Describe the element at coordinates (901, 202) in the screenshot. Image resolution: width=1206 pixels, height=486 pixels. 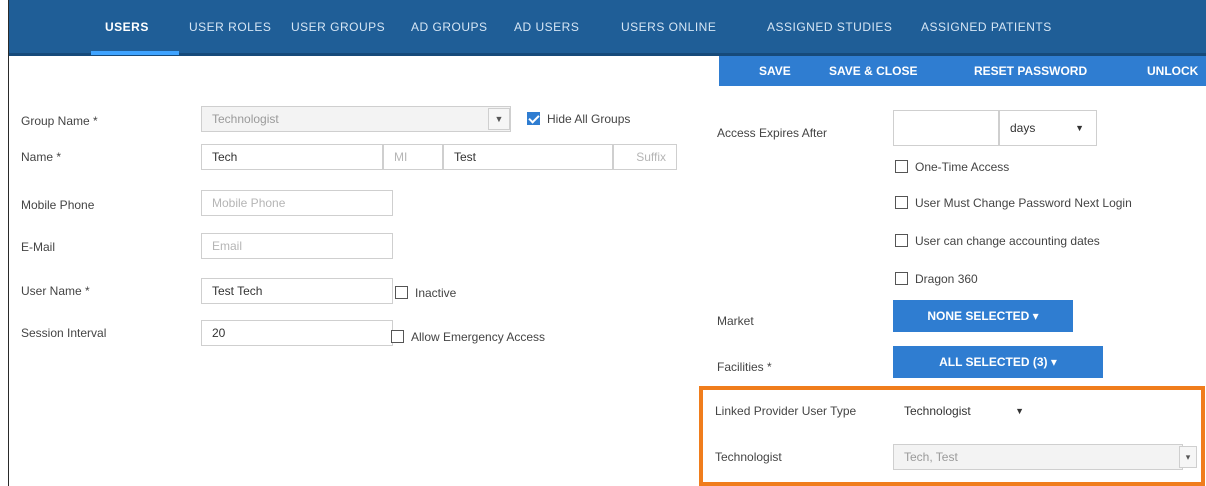
I see `must-change-password-checkbox` at that location.